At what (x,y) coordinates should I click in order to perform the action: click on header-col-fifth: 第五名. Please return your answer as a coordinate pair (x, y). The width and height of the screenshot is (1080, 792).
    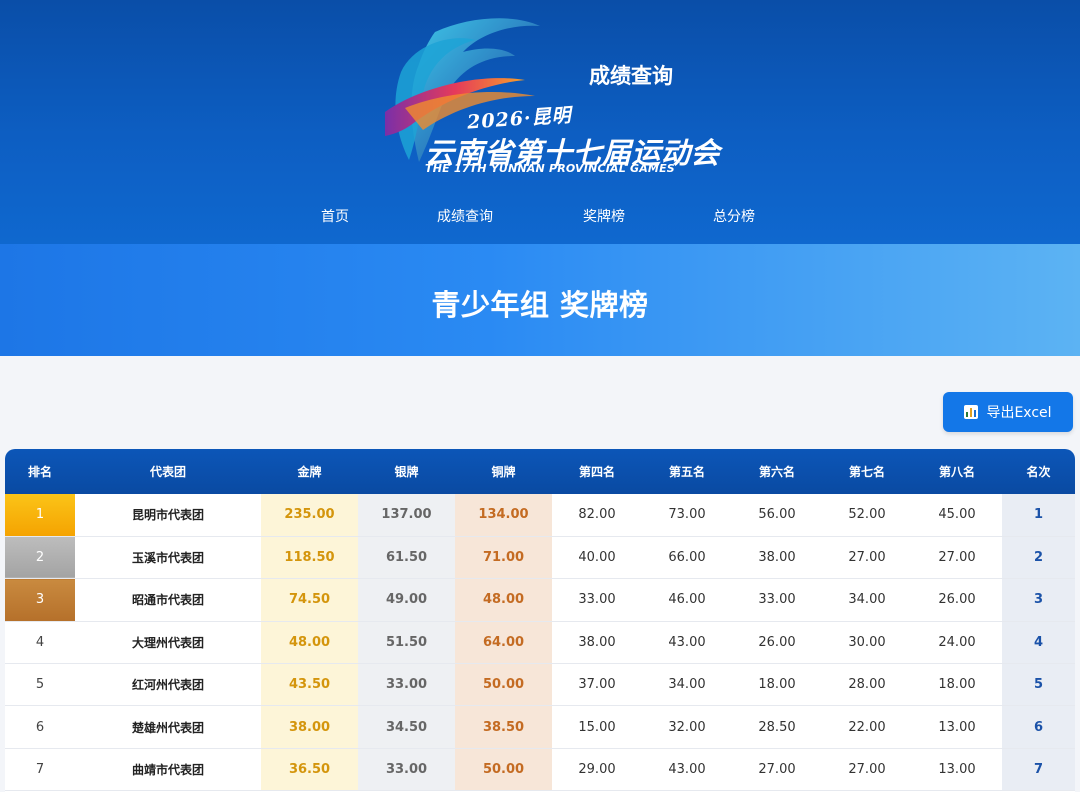
    Looking at the image, I should click on (686, 472).